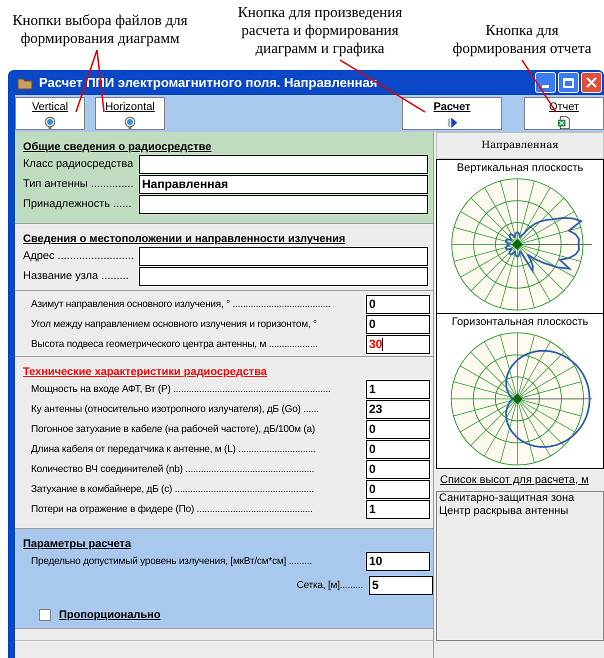  What do you see at coordinates (514, 480) in the screenshot?
I see `heights-link: Список высот для расчета, м` at bounding box center [514, 480].